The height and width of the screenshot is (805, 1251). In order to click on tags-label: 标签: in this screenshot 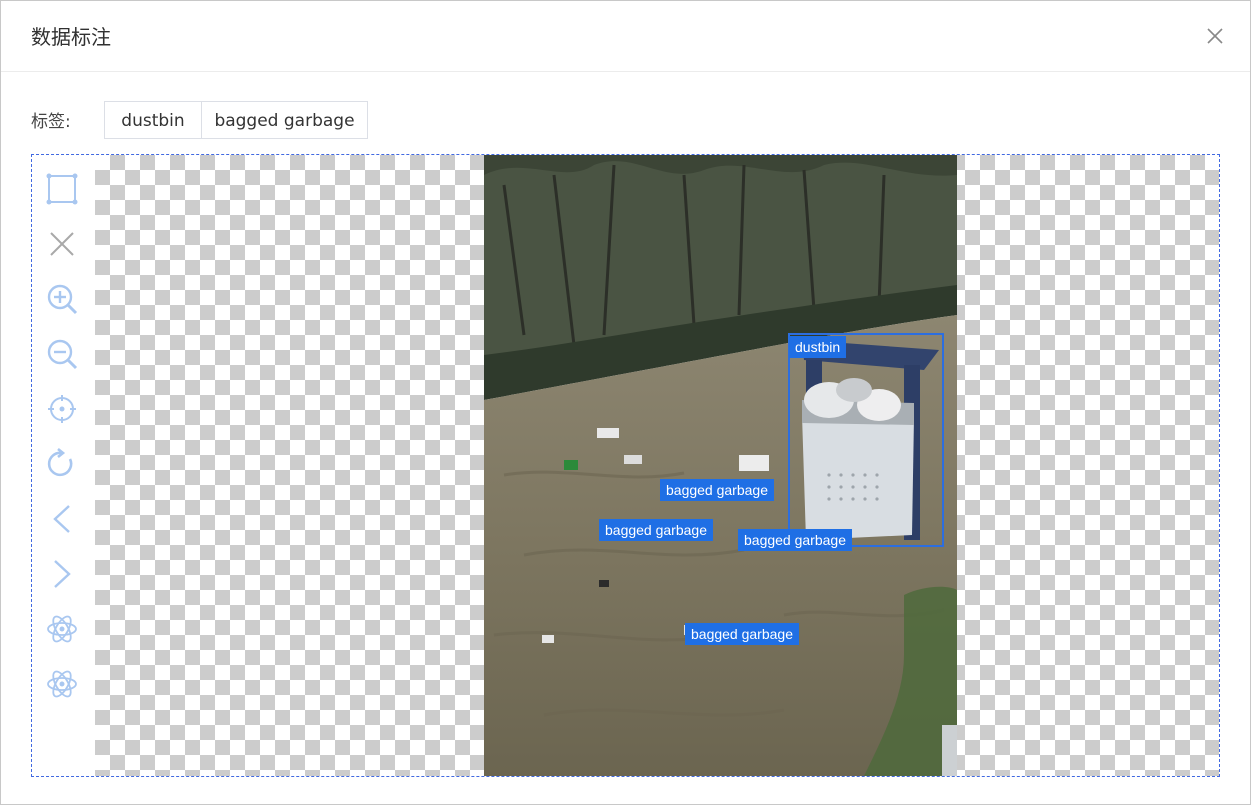, I will do `click(51, 122)`.